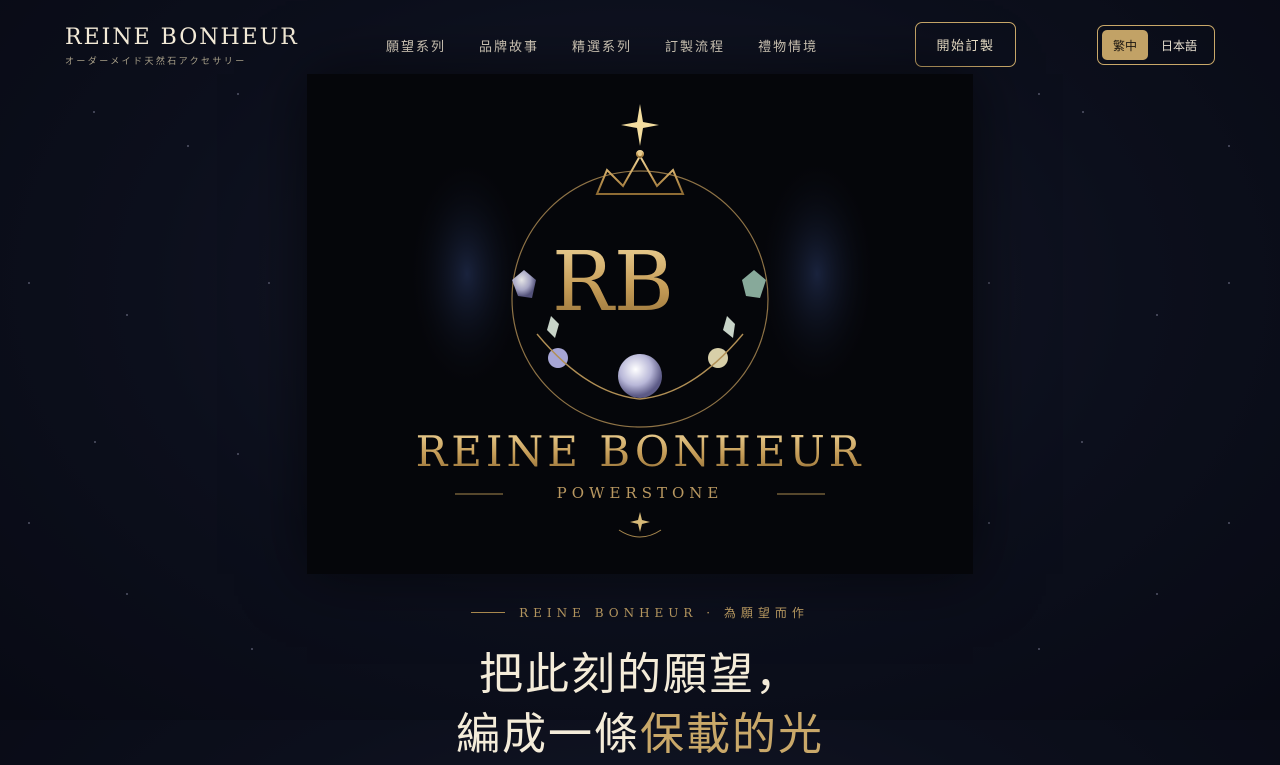  I want to click on hero-sub-text: POWERSTONE, so click(640, 493).